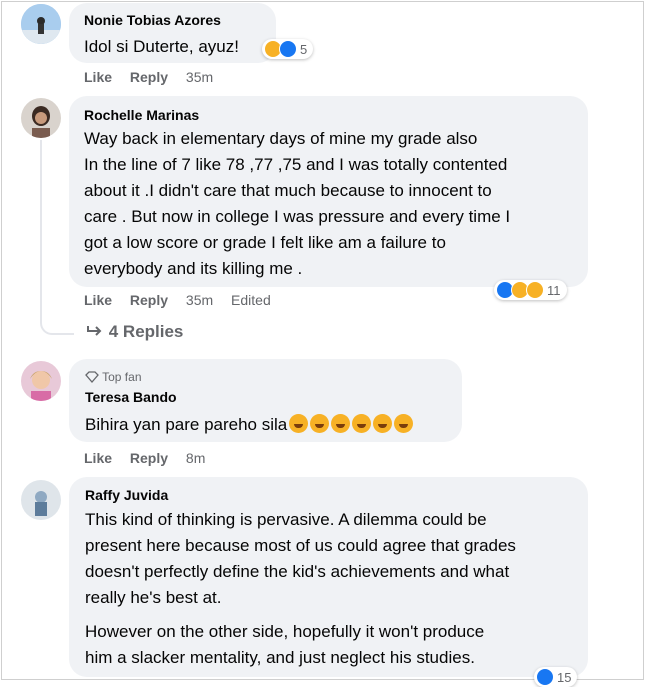  I want to click on reply-thread-line, so click(57, 237).